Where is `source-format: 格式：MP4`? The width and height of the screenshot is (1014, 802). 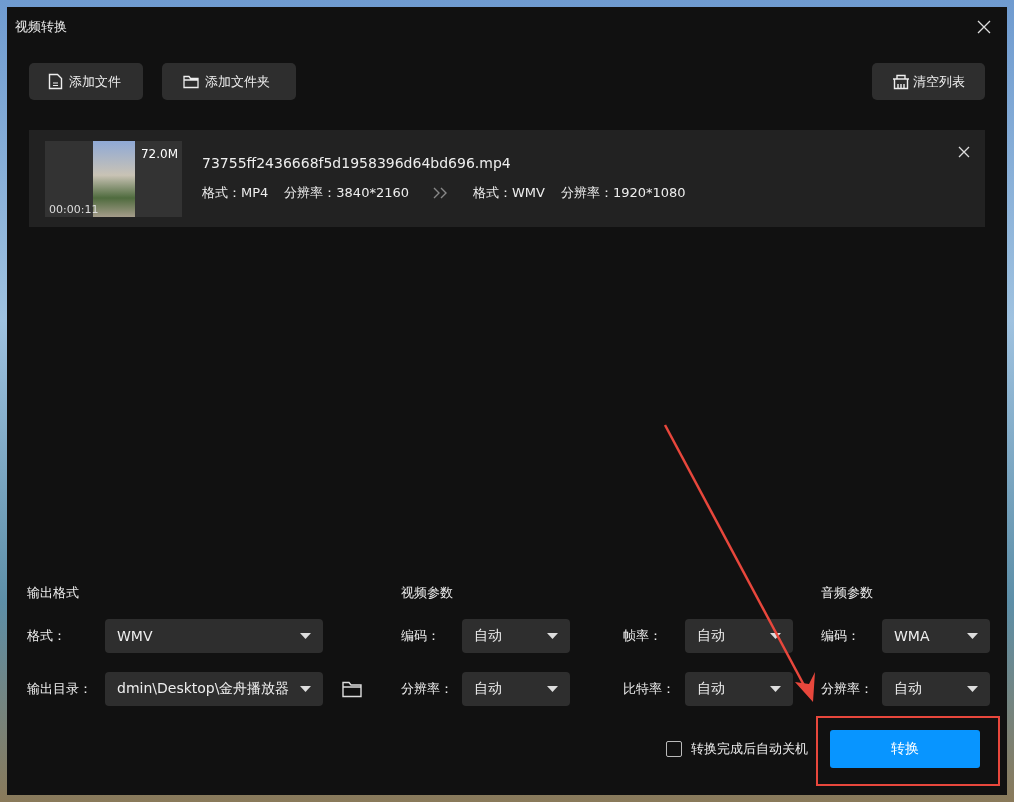 source-format: 格式：MP4 is located at coordinates (235, 193).